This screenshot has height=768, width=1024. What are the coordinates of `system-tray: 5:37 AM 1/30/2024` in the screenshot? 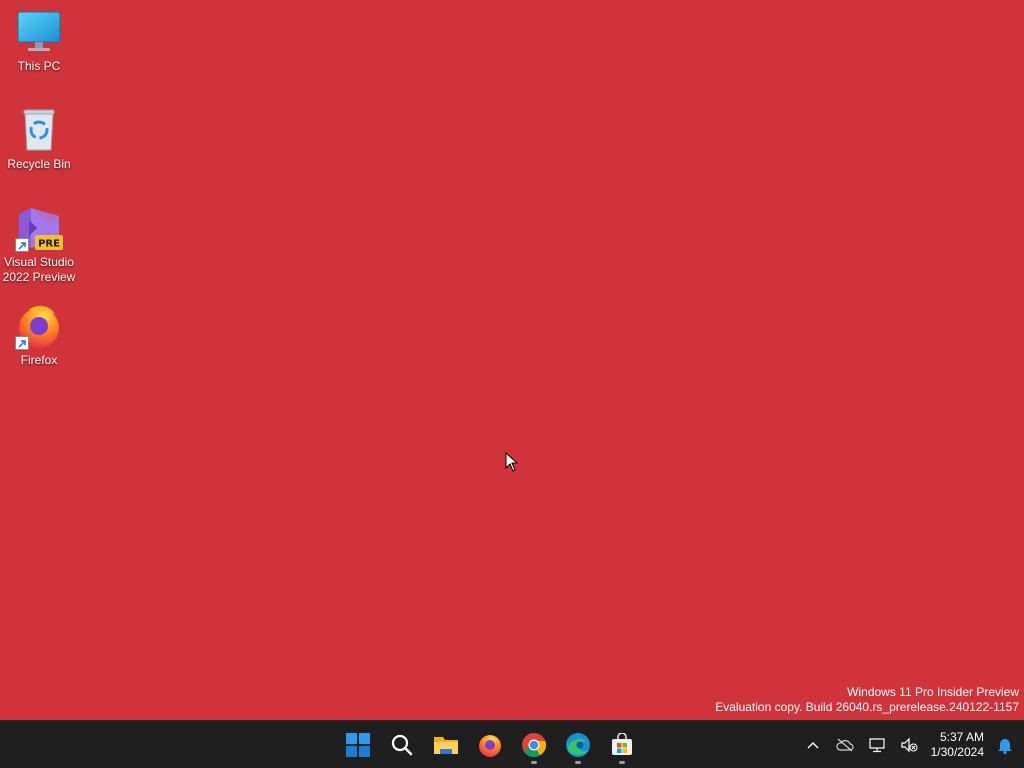 It's located at (910, 744).